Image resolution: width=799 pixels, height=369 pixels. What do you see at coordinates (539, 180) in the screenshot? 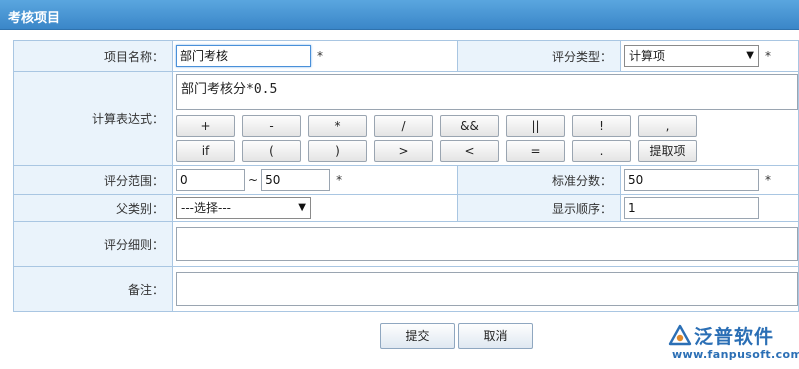
I see `standard-score-label: 标准分数：` at bounding box center [539, 180].